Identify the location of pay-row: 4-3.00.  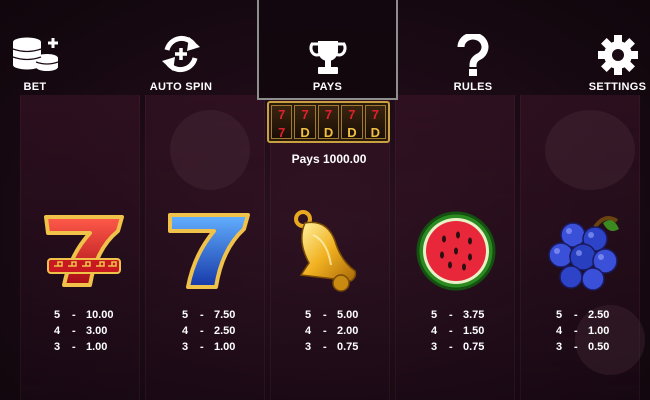
(81, 331).